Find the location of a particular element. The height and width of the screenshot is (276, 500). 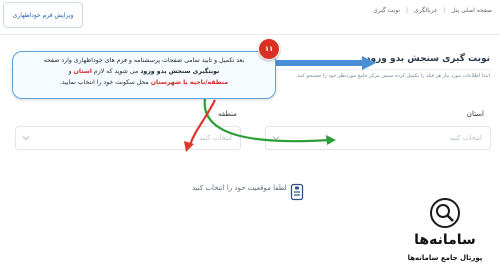

region-select-value: انتخاب کنید is located at coordinates (215, 138).